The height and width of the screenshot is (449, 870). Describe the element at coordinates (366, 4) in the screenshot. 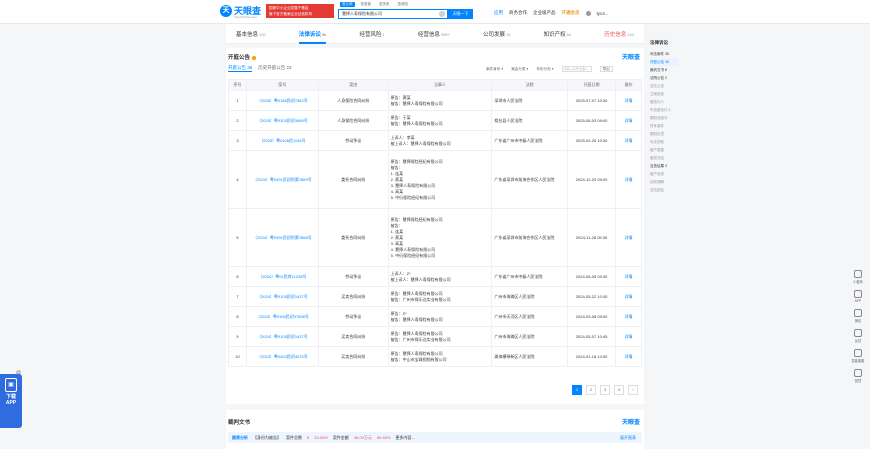

I see `search-tab-boss: 查老板` at that location.